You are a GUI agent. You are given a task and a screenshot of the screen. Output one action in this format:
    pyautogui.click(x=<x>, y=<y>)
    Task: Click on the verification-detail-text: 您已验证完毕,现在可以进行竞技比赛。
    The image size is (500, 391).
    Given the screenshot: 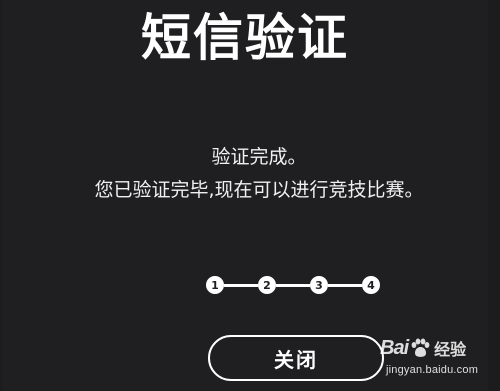 What is the action you would take?
    pyautogui.click(x=259, y=190)
    